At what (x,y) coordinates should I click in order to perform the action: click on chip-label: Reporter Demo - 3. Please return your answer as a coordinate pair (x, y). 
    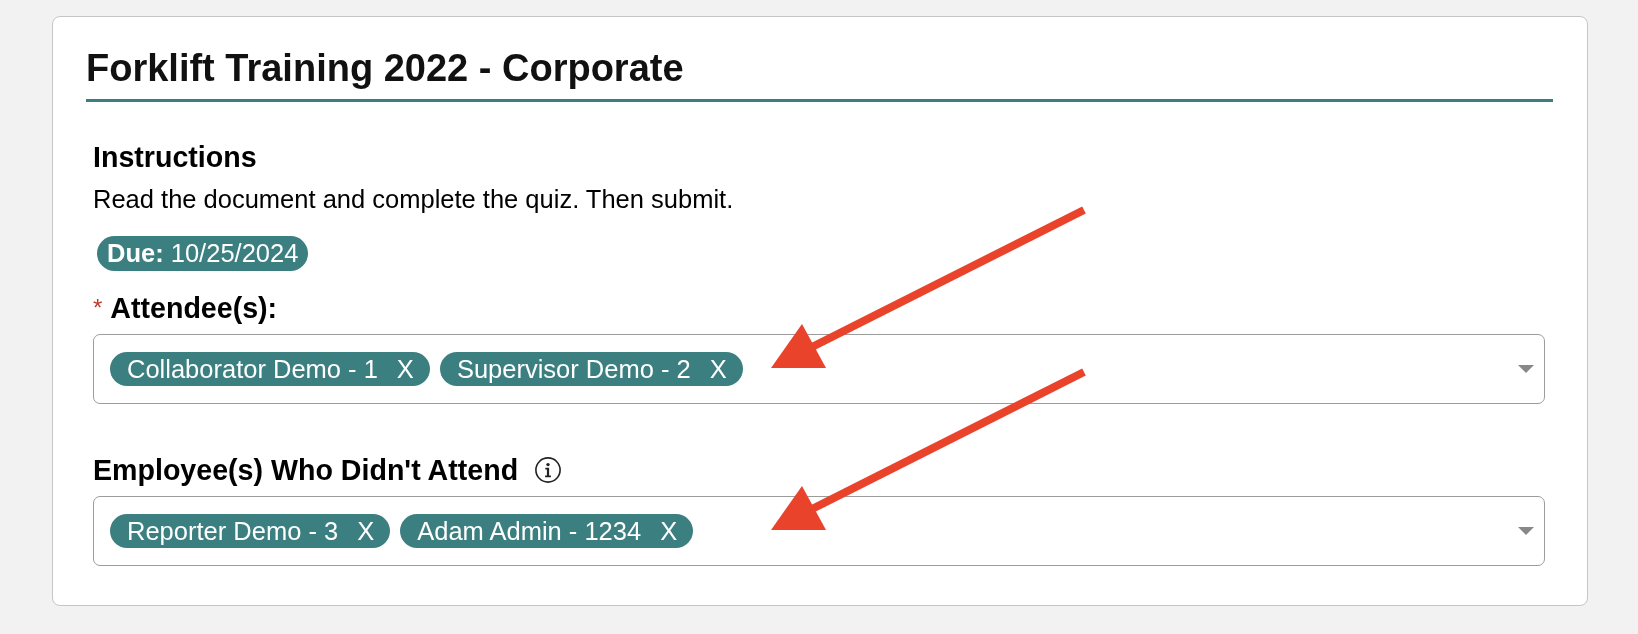
    Looking at the image, I should click on (233, 531).